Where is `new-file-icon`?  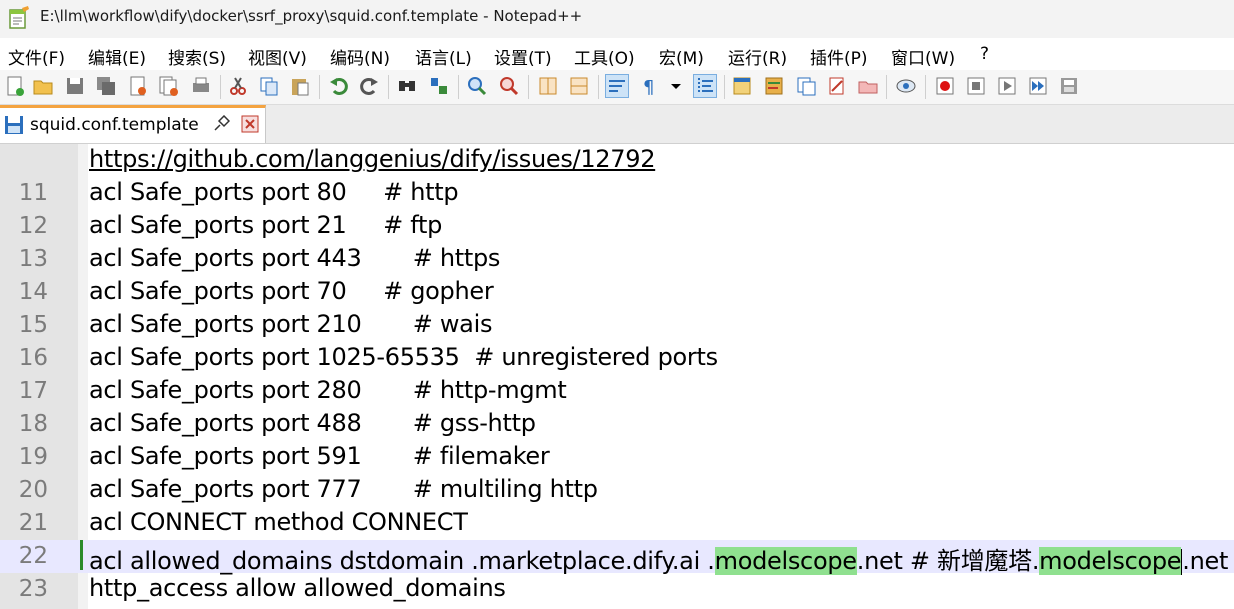
new-file-icon is located at coordinates (15, 86).